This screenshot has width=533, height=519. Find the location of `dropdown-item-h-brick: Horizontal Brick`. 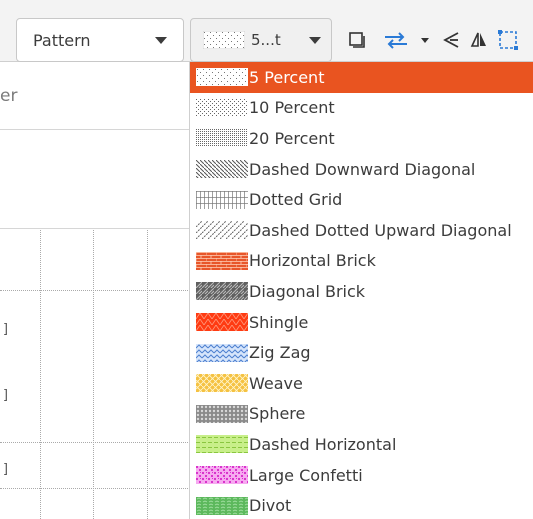

dropdown-item-h-brick: Horizontal Brick is located at coordinates (361, 261).